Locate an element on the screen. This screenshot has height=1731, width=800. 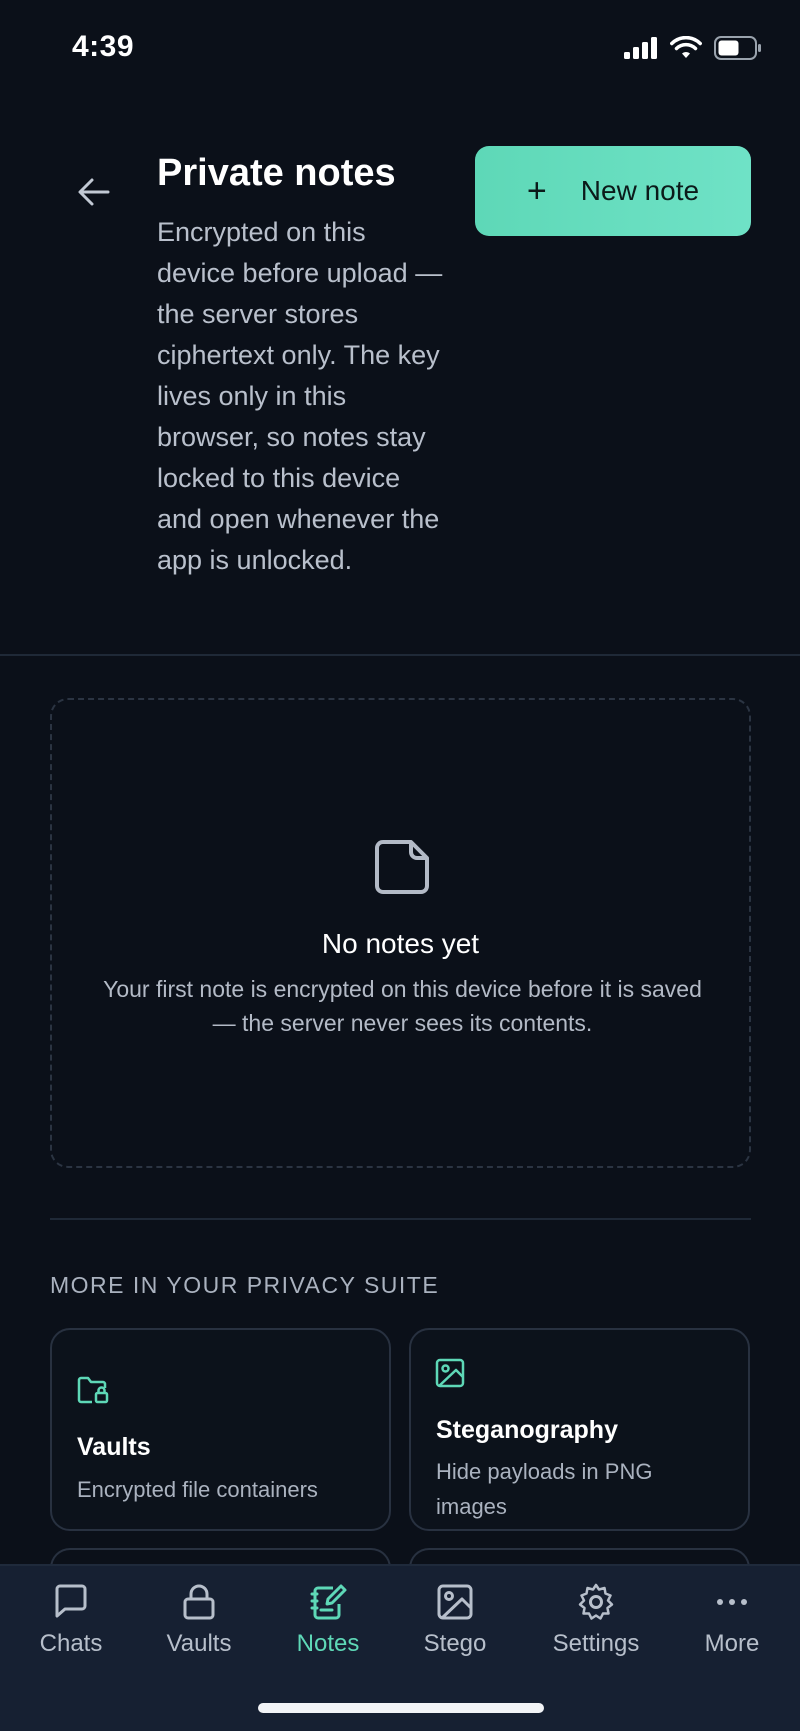
nav-item-notes: Notes is located at coordinates (328, 1620).